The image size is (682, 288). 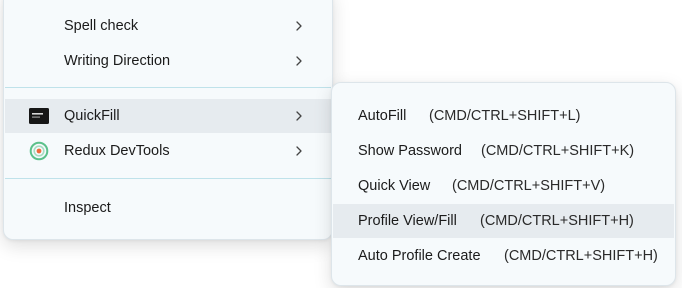 What do you see at coordinates (168, 26) in the screenshot?
I see `menu-item-spell-check: Spell check` at bounding box center [168, 26].